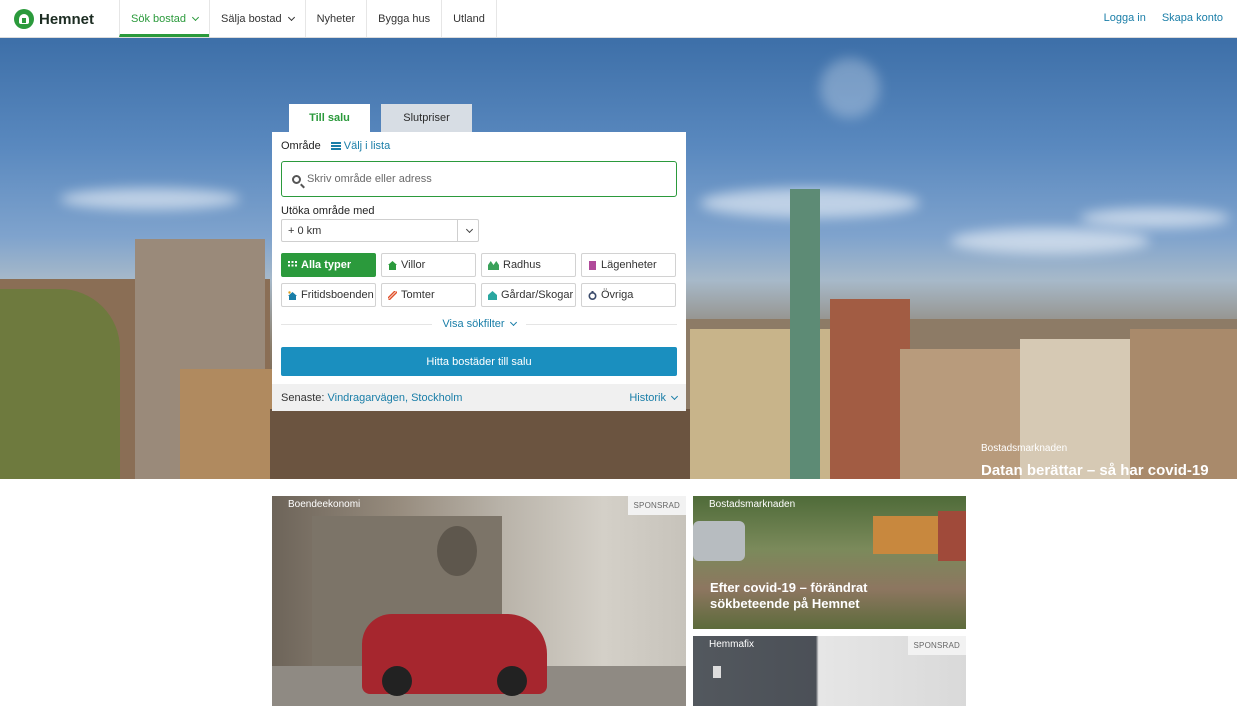 The image size is (1237, 706). I want to click on account-links: Logga in Skapa konto, so click(1163, 18).